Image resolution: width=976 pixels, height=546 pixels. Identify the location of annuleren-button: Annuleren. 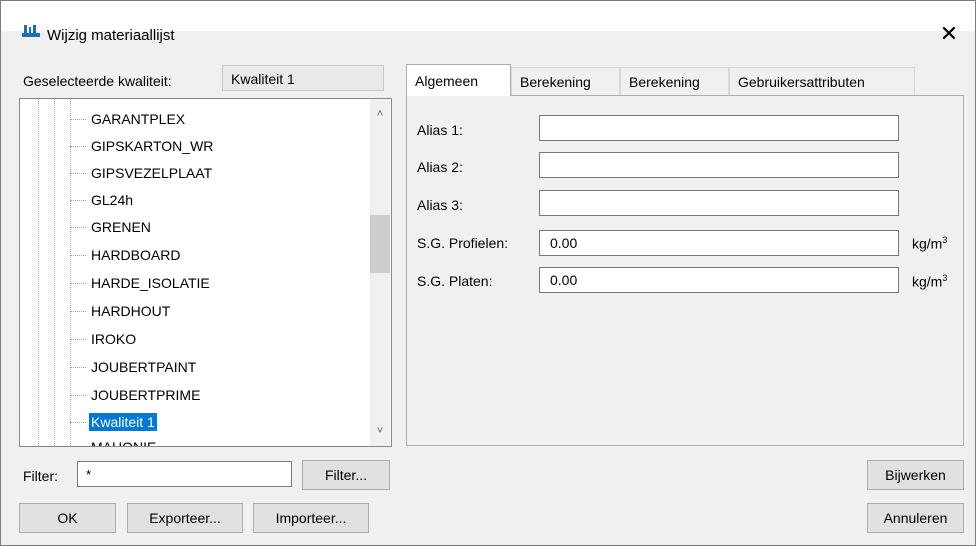
(915, 518).